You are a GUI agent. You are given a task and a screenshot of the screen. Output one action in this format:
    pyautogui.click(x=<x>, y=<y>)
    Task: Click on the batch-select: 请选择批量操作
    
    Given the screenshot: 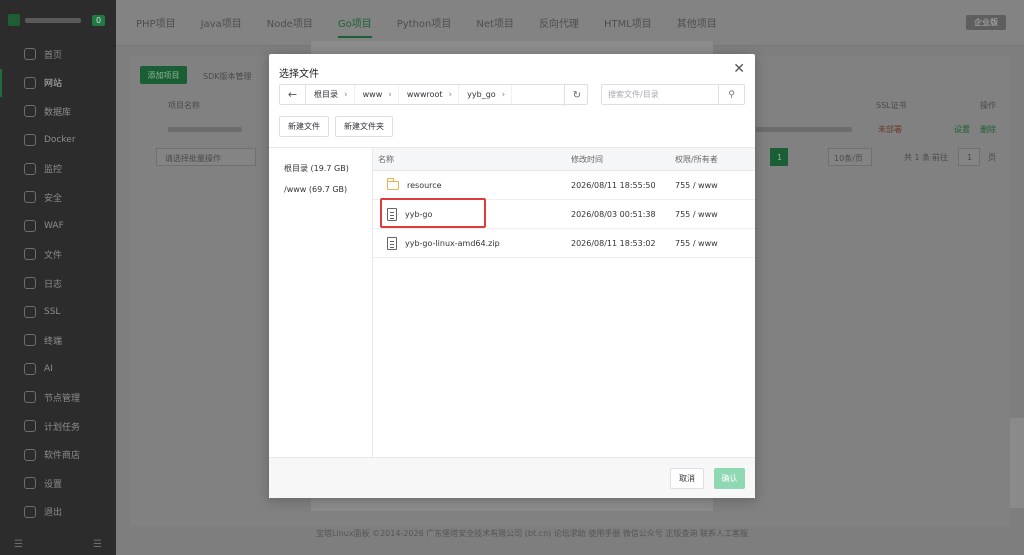 What is the action you would take?
    pyautogui.click(x=206, y=157)
    